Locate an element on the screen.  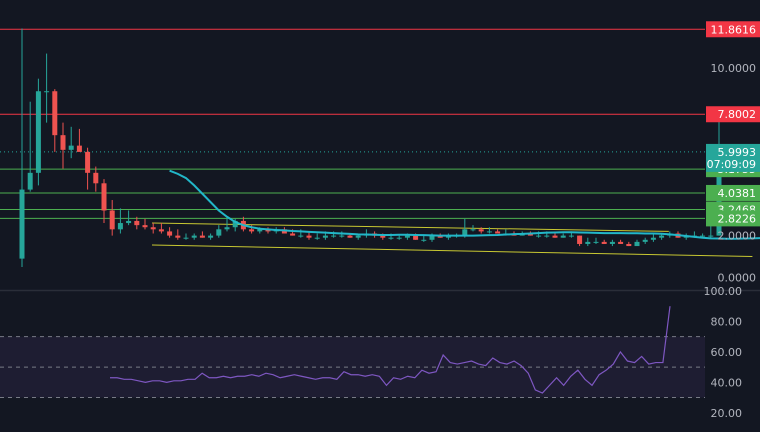
countdown-label: 07:09:09 is located at coordinates (731, 164).